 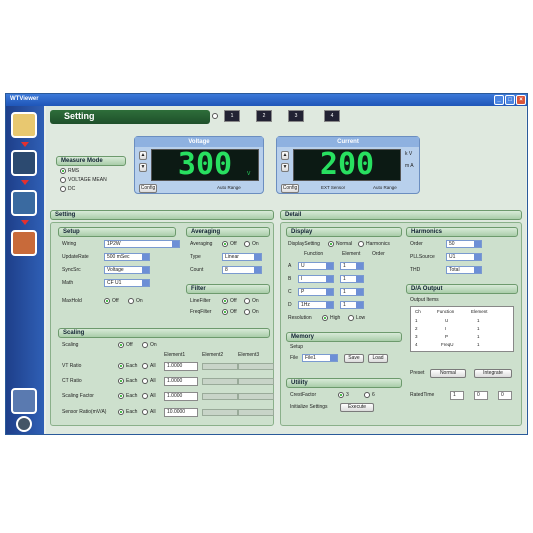 What do you see at coordinates (181, 381) in the screenshot?
I see `ct-ratio-input: 1.0000` at bounding box center [181, 381].